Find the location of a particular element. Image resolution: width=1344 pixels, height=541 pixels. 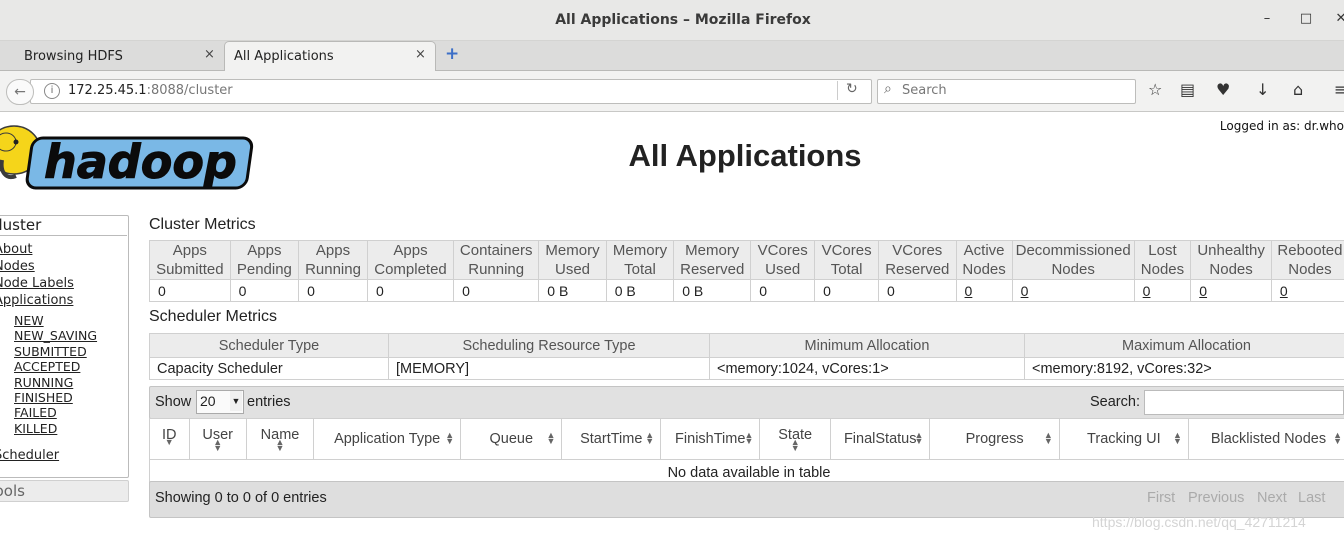

column-header-sortable: ID ▼ is located at coordinates (169, 439).